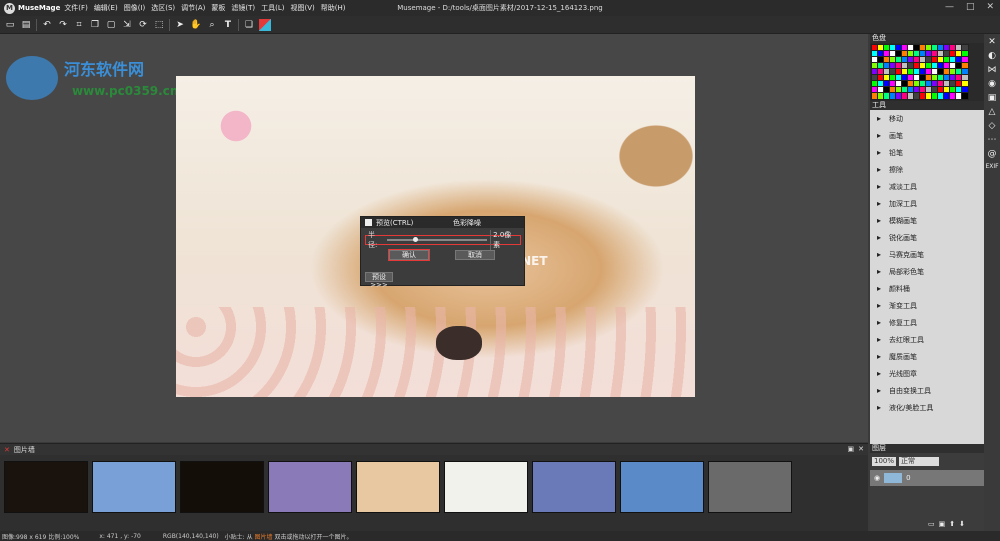 The image size is (1000, 541). Describe the element at coordinates (47, 25) in the screenshot. I see `undo-icon: ↶` at that location.